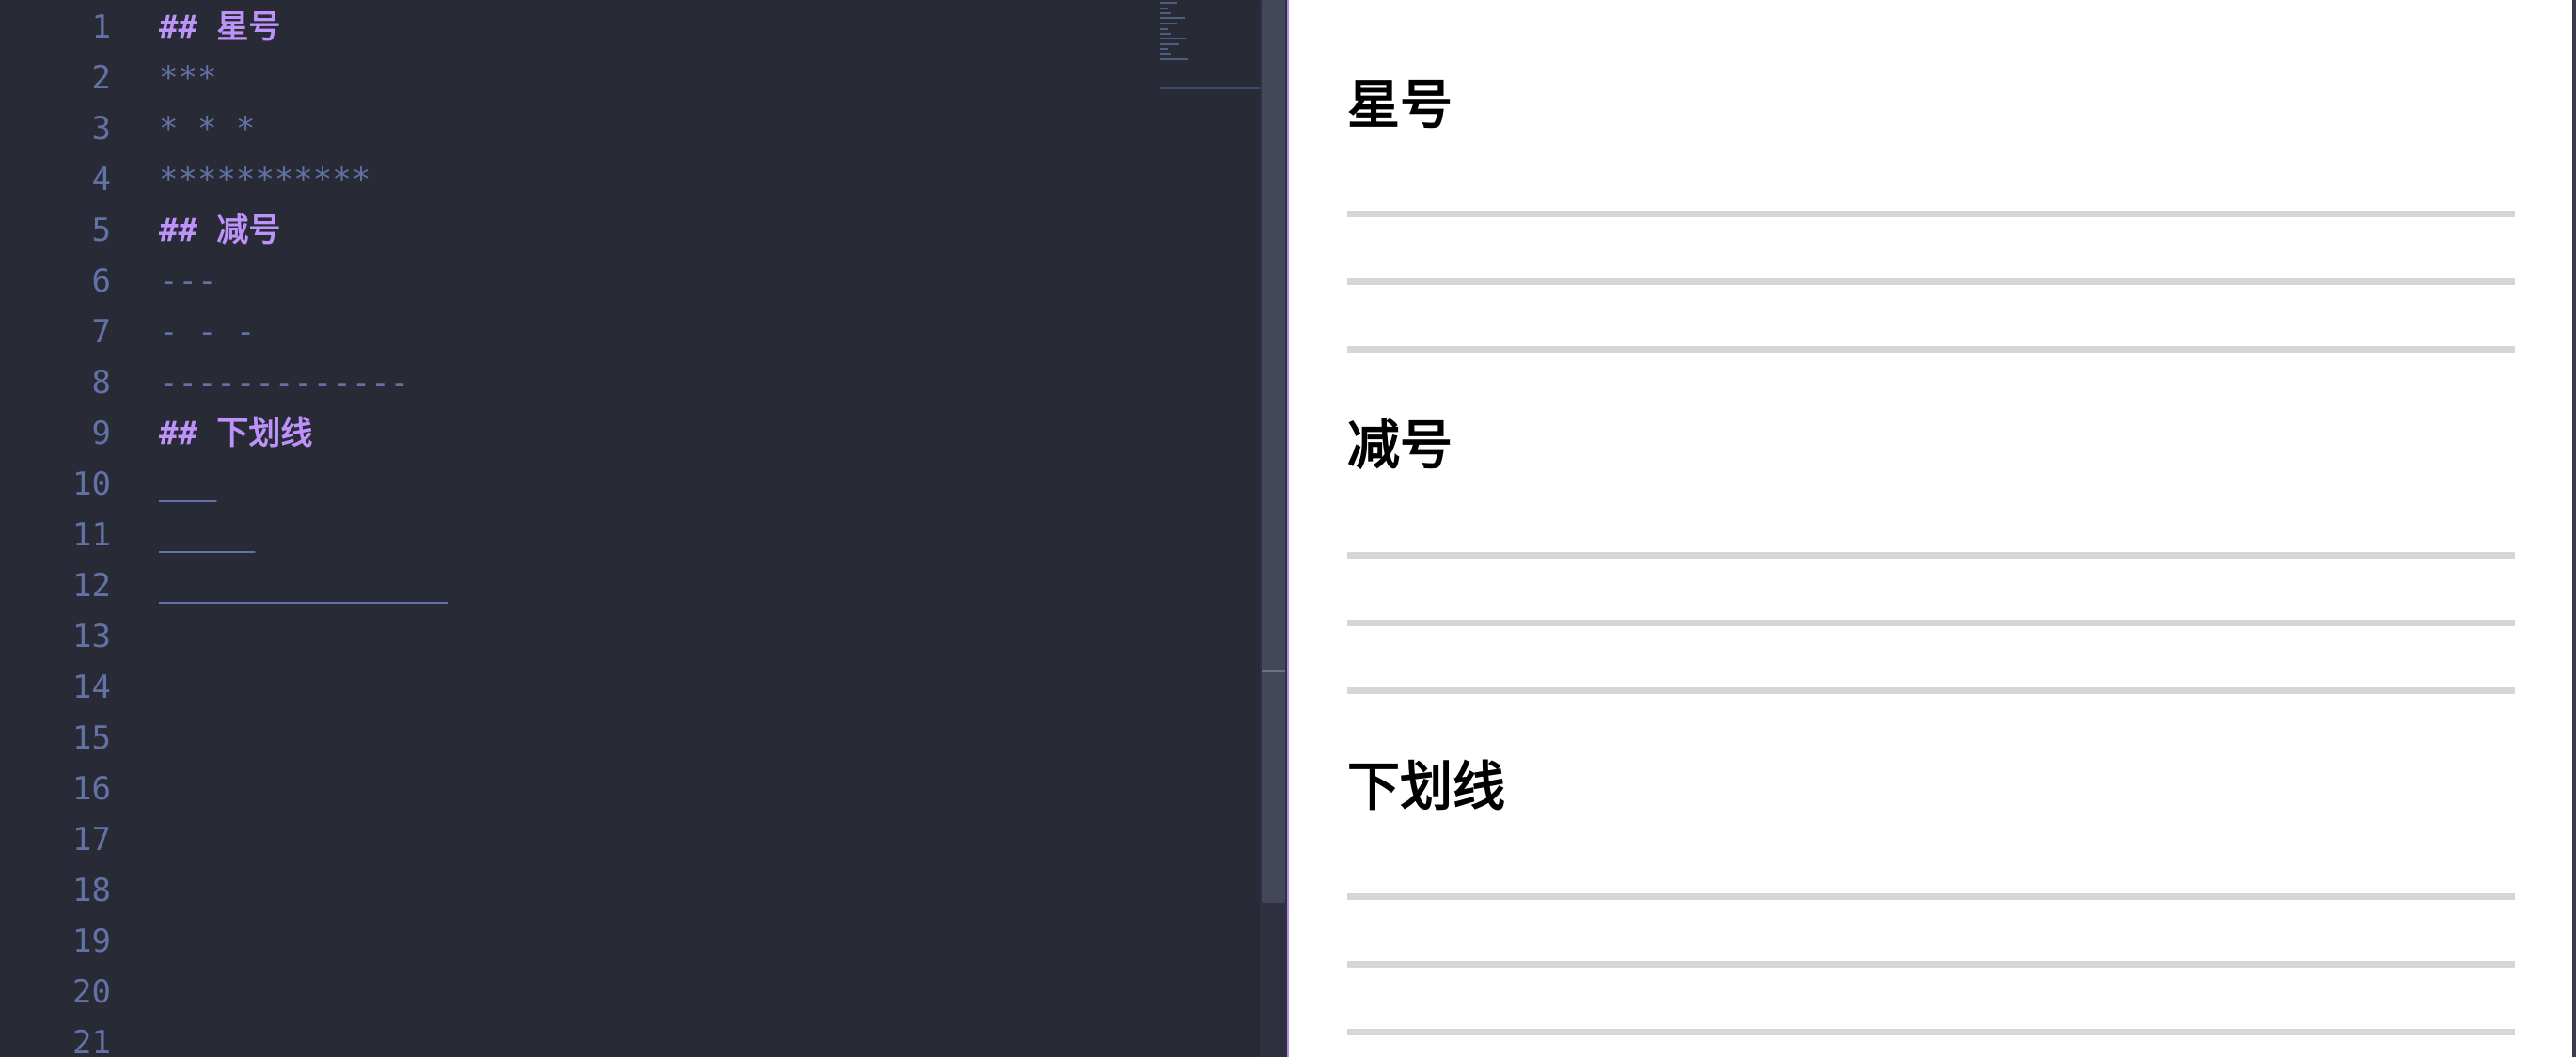  What do you see at coordinates (188, 78) in the screenshot?
I see `code-line-rule: ***` at bounding box center [188, 78].